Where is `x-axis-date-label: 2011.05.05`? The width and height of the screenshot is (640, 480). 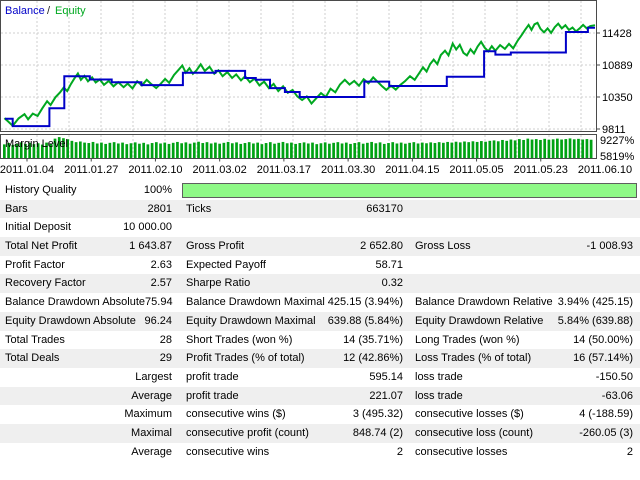 x-axis-date-label: 2011.05.05 is located at coordinates (476, 170).